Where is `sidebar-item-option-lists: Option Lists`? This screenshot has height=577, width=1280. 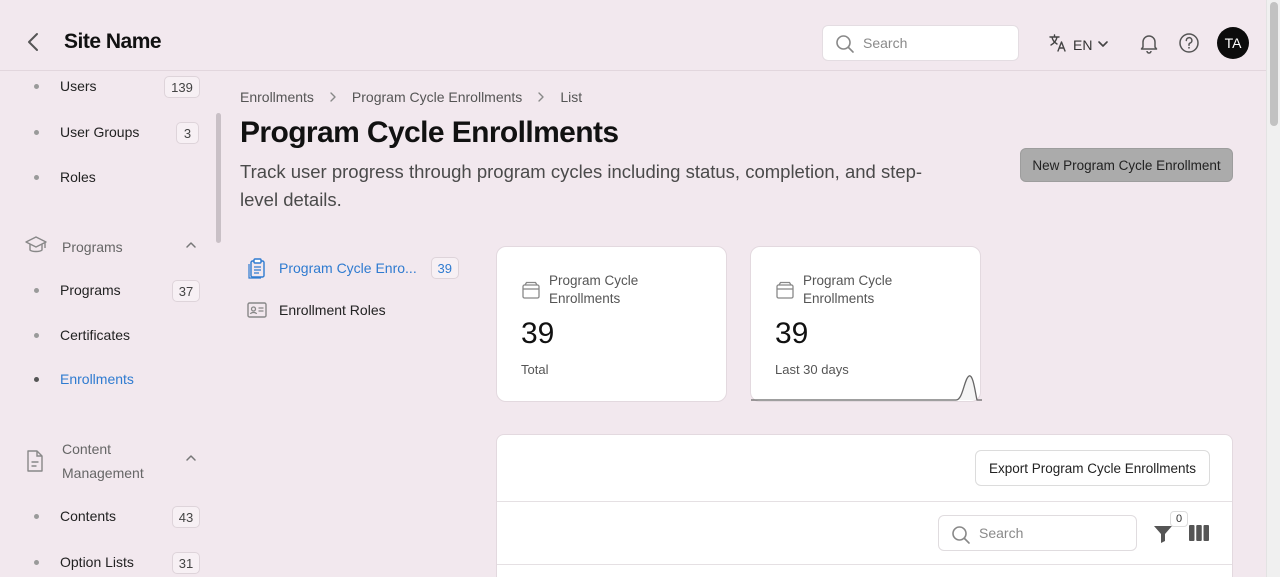
sidebar-item-option-lists: Option Lists is located at coordinates (97, 562).